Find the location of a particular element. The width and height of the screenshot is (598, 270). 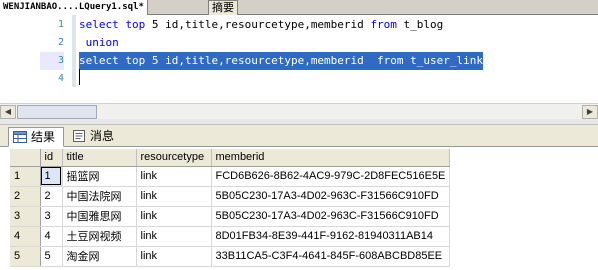

cell-title: 淘金网 is located at coordinates (99, 256).